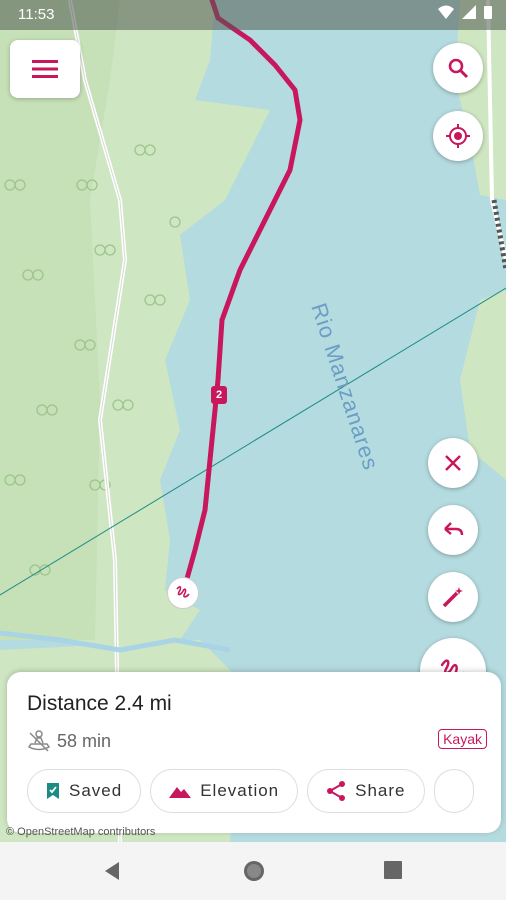 The width and height of the screenshot is (506, 900). I want to click on saved-button: Saved, so click(84, 791).